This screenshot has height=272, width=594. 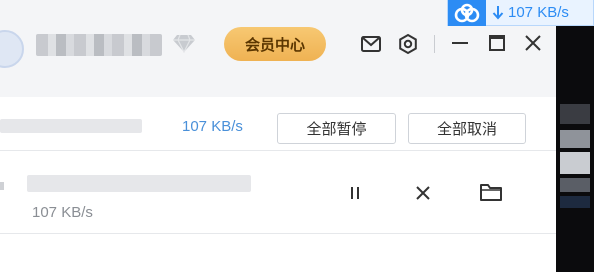 I want to click on toolbar-status-blurred, so click(x=71, y=126).